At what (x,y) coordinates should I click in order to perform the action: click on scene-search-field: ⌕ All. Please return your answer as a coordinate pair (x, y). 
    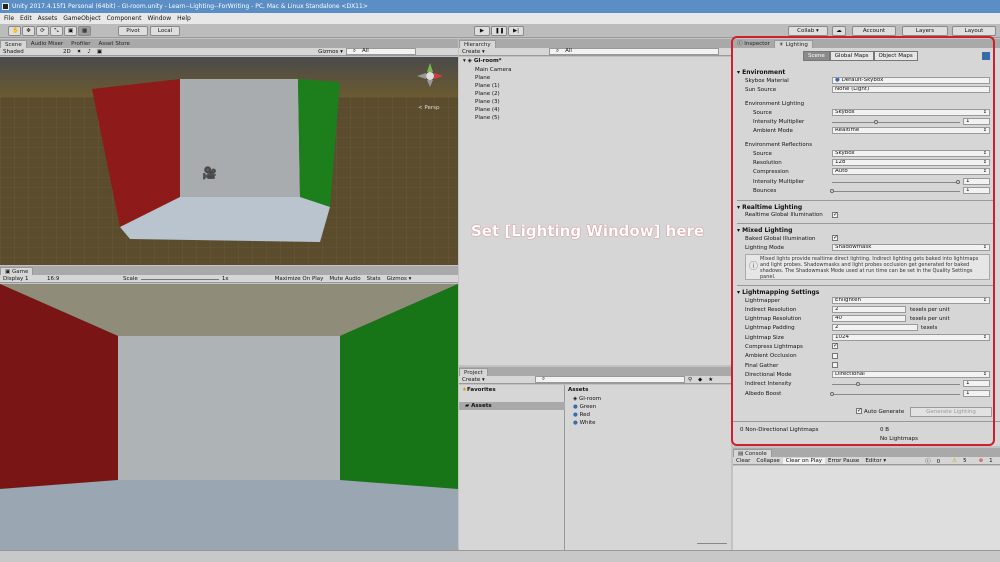
    Looking at the image, I should click on (380, 51).